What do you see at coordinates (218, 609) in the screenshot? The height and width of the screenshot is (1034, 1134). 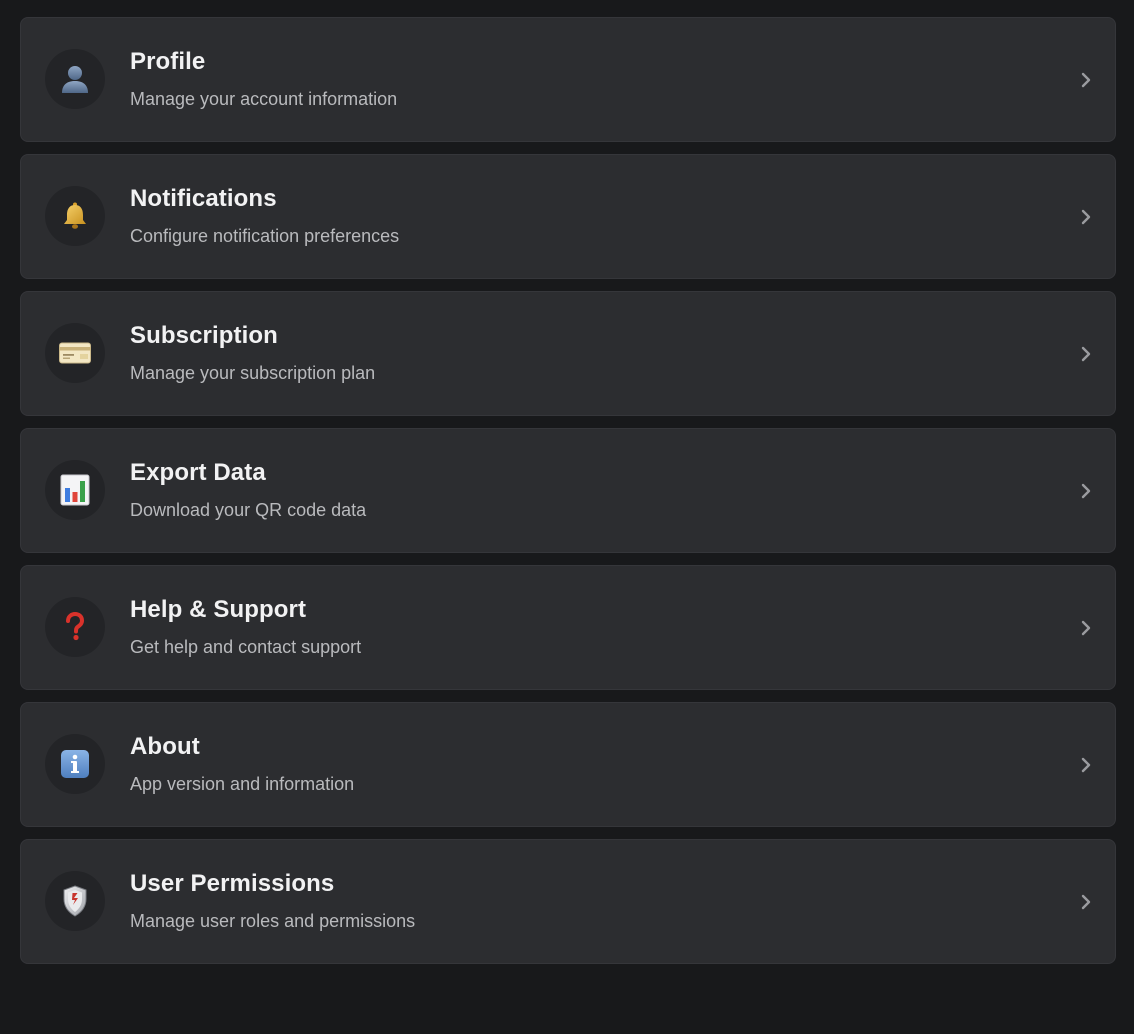 I see `settings-item-title: Help & Support` at bounding box center [218, 609].